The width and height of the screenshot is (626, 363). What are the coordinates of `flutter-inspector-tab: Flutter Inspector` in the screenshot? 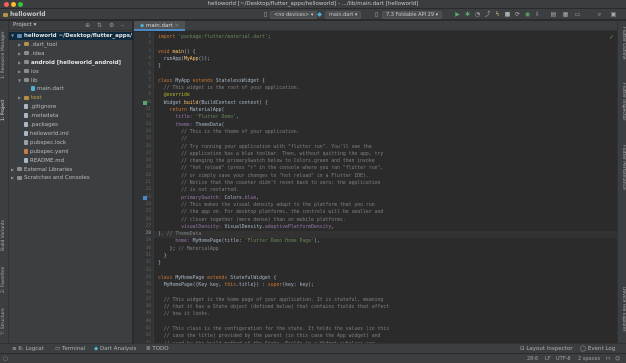 It's located at (623, 101).